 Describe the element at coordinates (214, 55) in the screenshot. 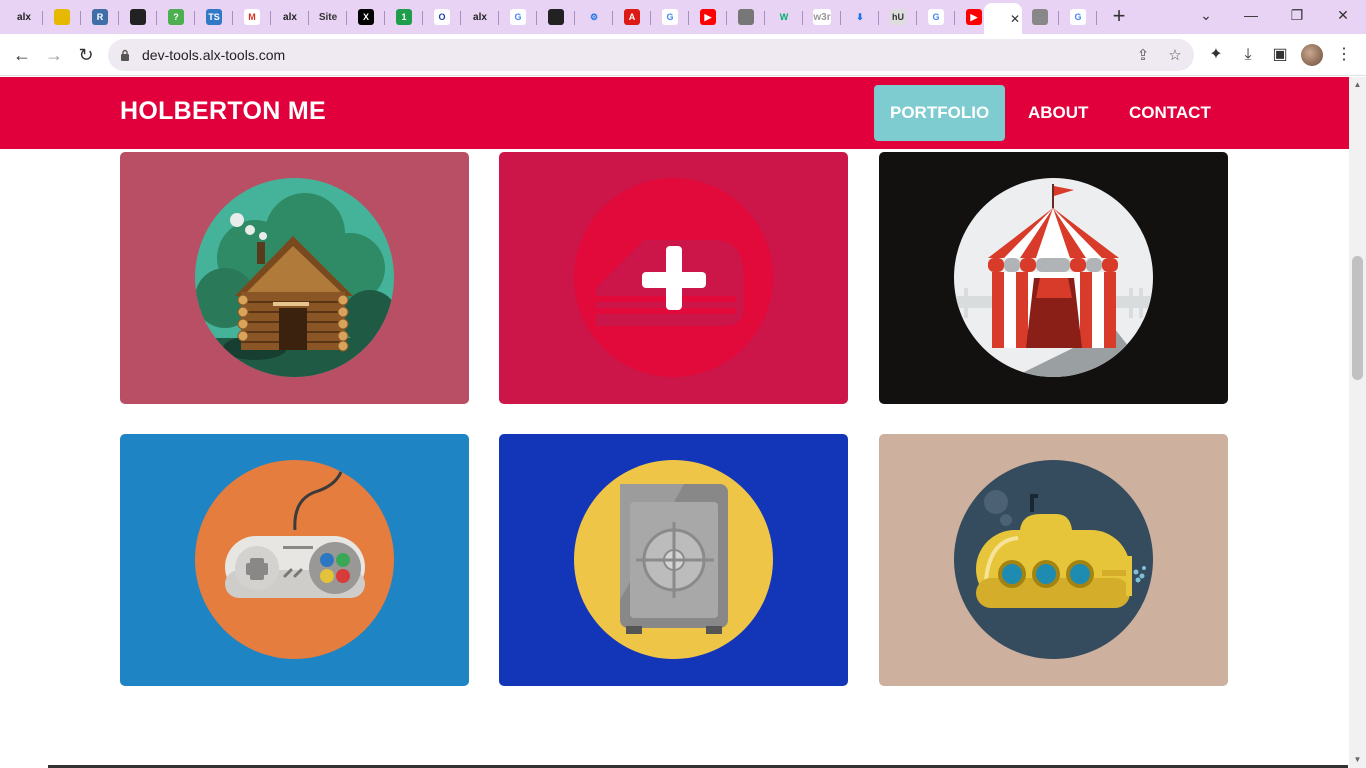

I see `url-text: dev-tools.alx-tools.com` at that location.